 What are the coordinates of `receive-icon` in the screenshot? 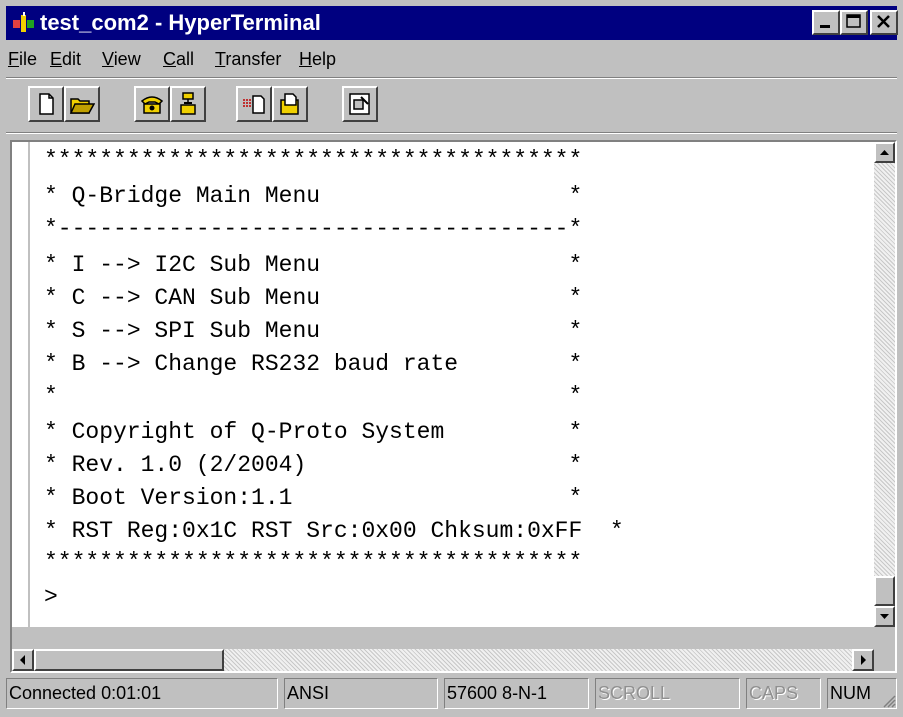 It's located at (289, 104).